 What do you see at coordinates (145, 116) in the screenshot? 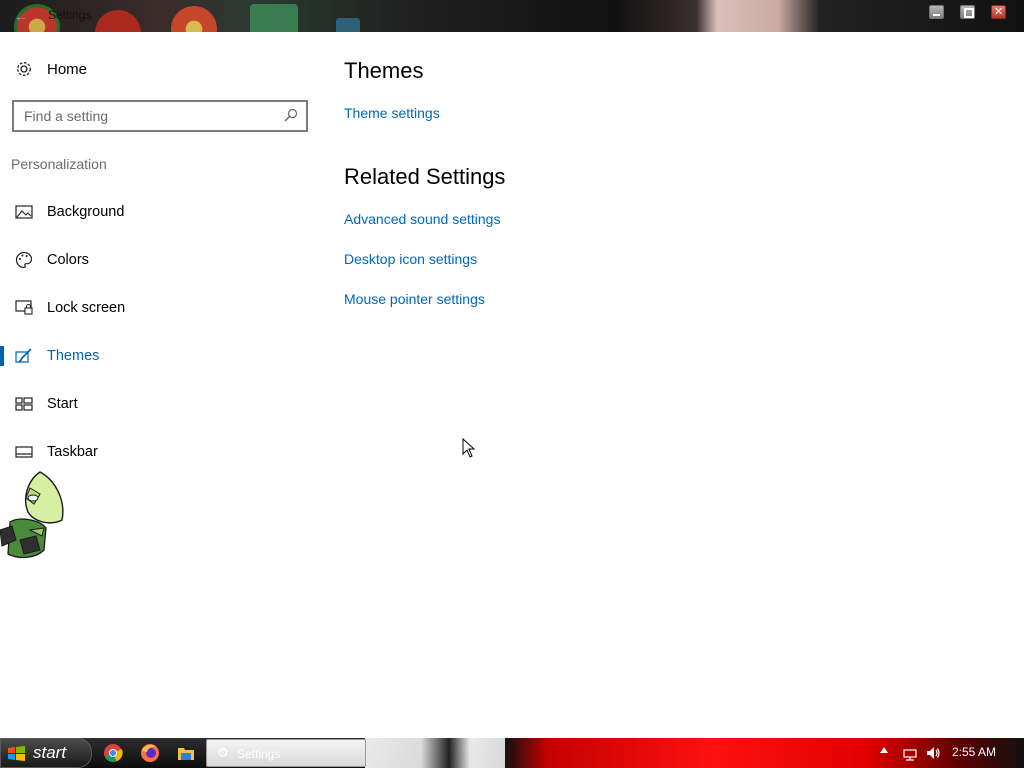
I see `search-input` at bounding box center [145, 116].